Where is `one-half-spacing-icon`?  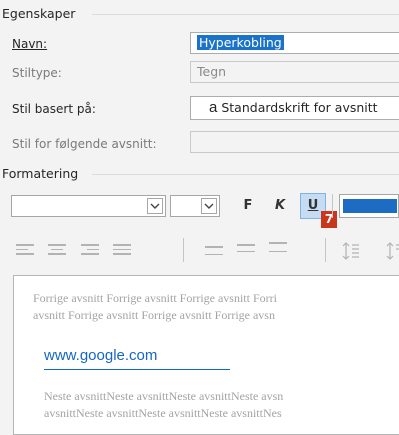
one-half-spacing-icon is located at coordinates (246, 251).